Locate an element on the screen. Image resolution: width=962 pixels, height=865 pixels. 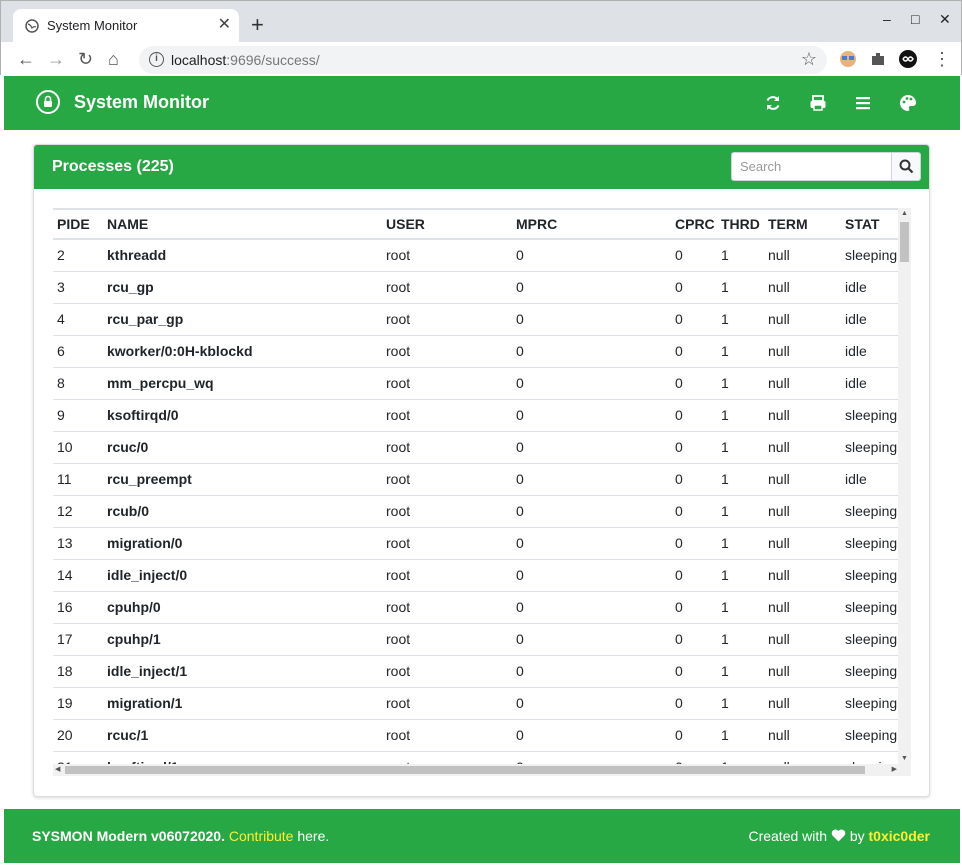
cell-name: idle_inject/0 is located at coordinates (242, 574).